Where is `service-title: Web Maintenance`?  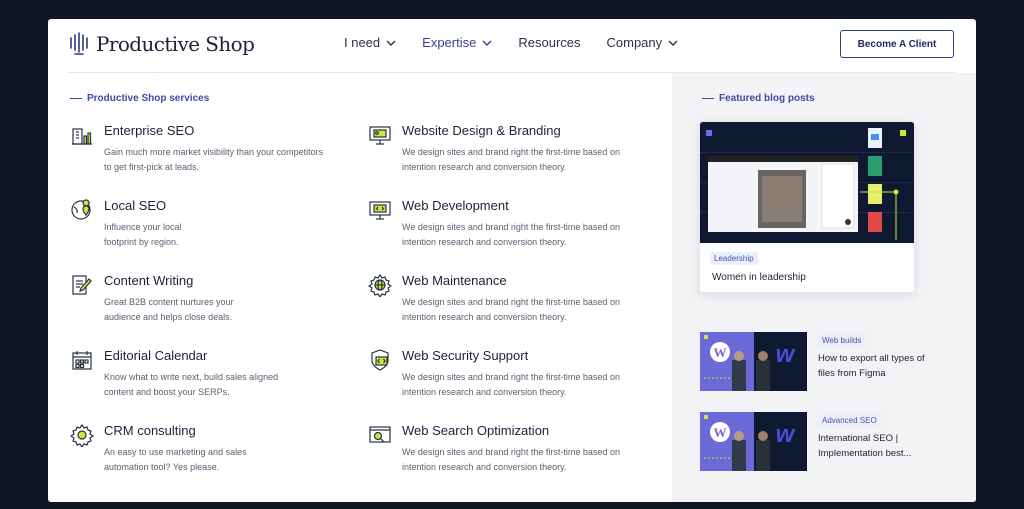 service-title: Web Maintenance is located at coordinates (454, 280).